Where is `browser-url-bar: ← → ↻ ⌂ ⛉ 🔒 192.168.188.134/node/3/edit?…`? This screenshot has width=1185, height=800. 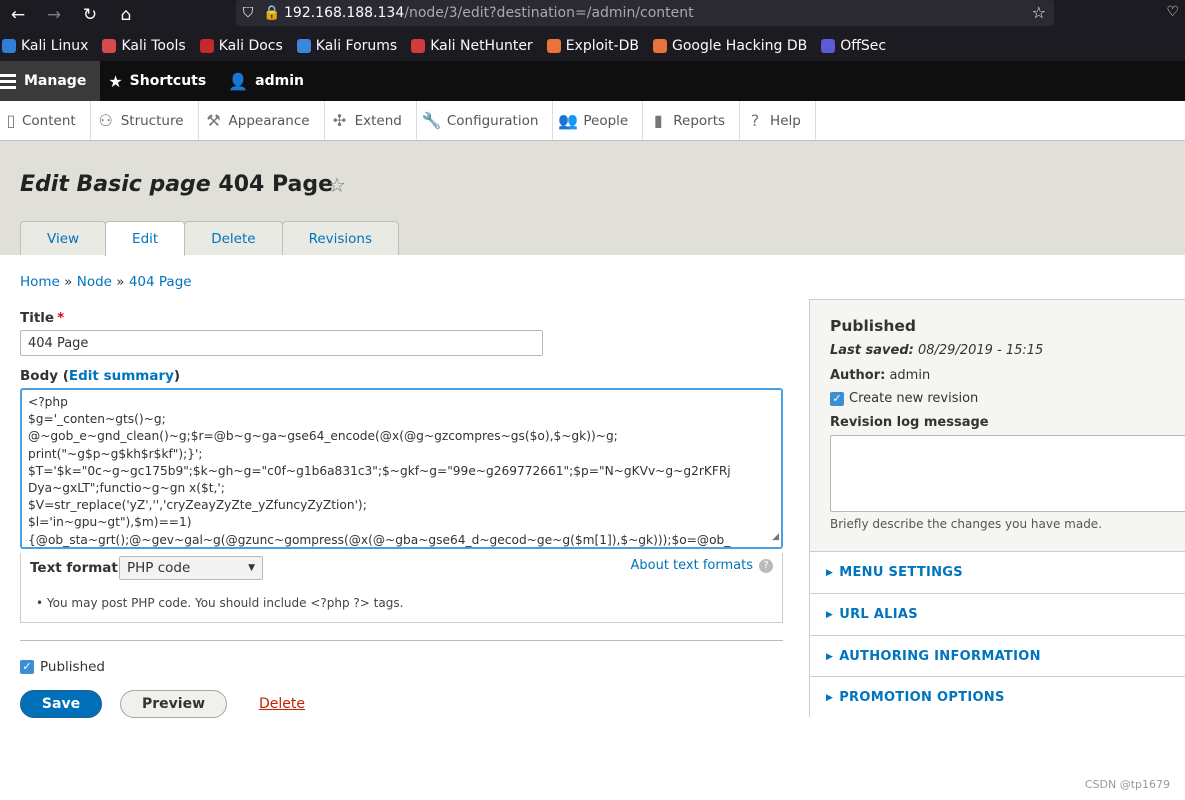 browser-url-bar: ← → ↻ ⌂ ⛉ 🔒 192.168.188.134/node/3/edit?… is located at coordinates (592, 15).